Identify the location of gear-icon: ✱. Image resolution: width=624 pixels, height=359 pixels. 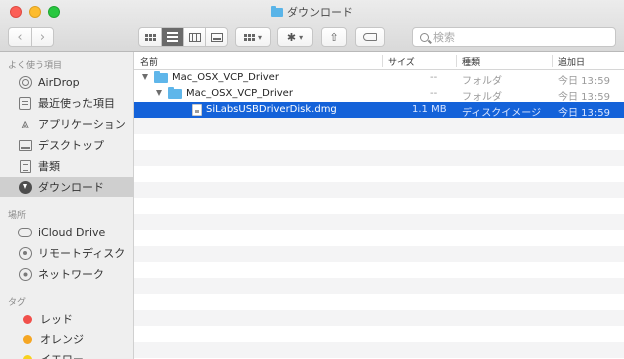
(291, 37).